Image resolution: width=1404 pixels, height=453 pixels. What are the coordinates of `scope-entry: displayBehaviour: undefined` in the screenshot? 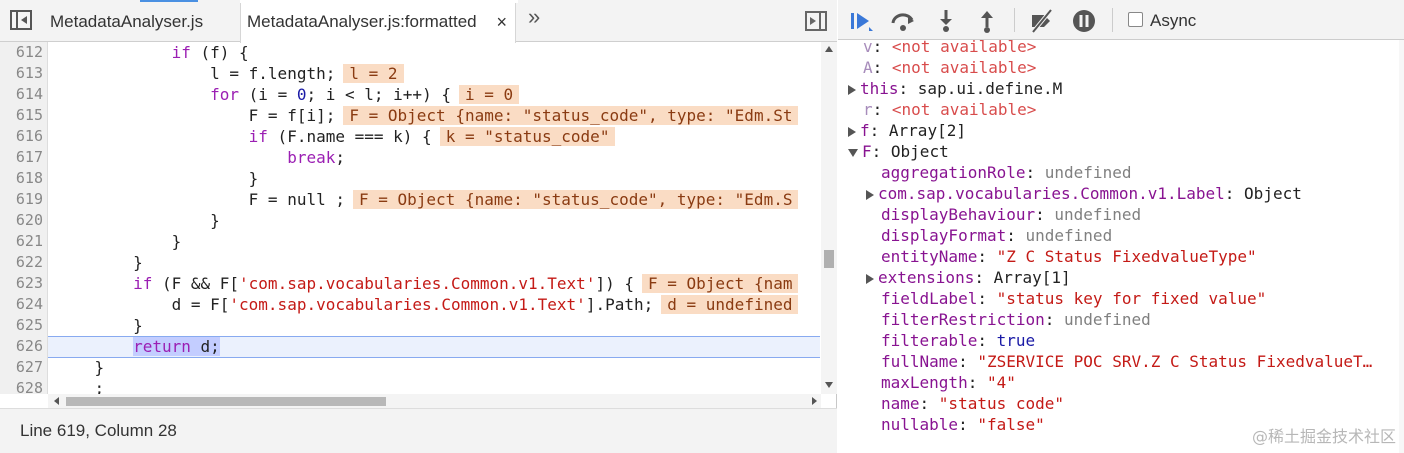 It's located at (1011, 214).